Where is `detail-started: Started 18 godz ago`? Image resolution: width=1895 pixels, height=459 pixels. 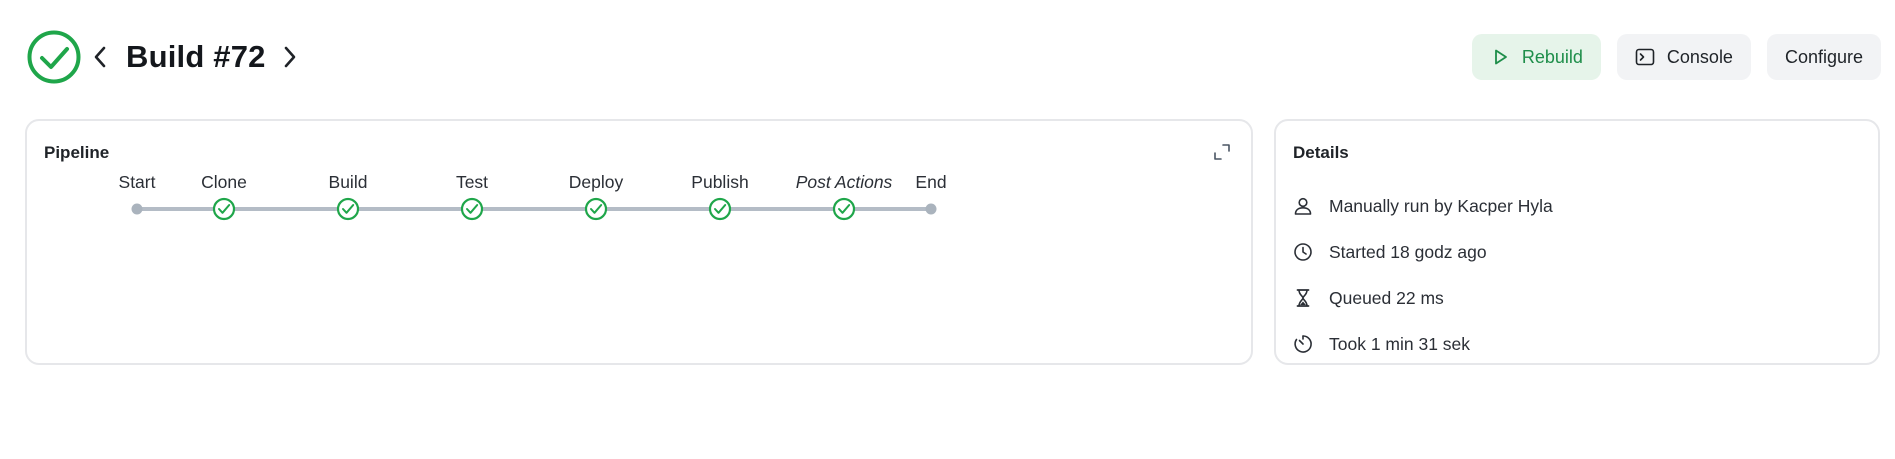
detail-started: Started 18 godz ago is located at coordinates (1423, 252).